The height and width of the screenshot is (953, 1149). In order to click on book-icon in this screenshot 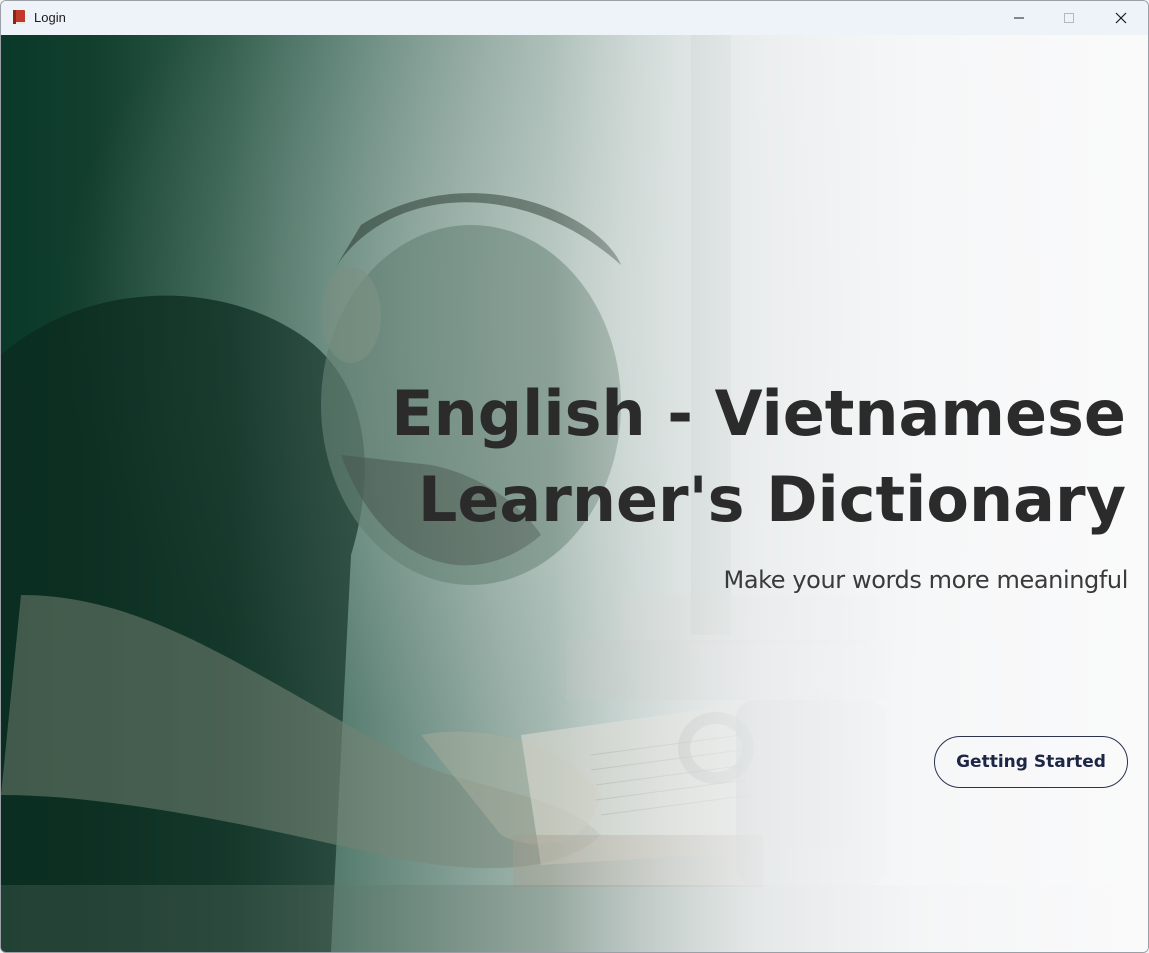, I will do `click(19, 17)`.